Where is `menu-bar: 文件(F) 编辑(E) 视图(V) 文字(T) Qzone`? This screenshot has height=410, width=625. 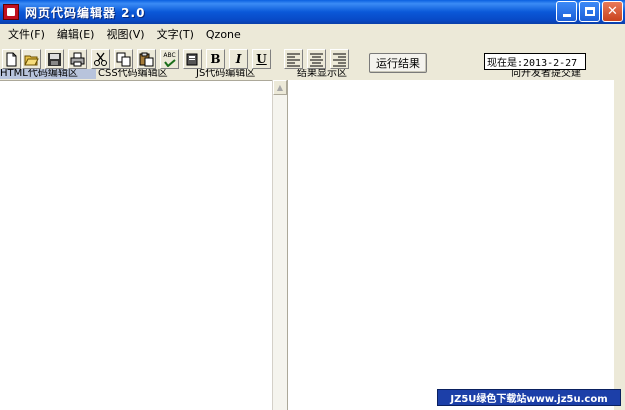 menu-bar: 文件(F) 编辑(E) 视图(V) 文字(T) Qzone is located at coordinates (312, 34).